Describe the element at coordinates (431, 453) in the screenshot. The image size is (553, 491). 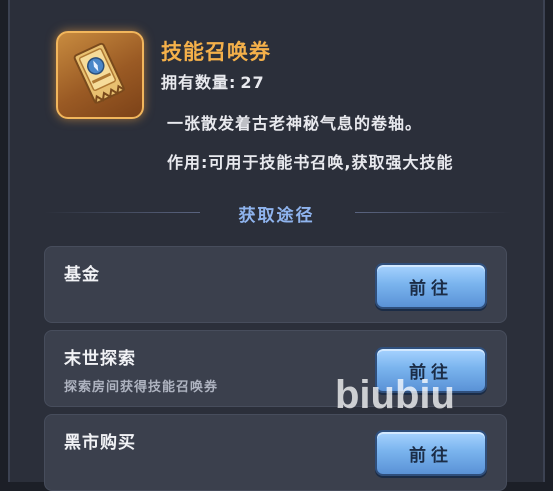
I see `go-button-black-market: 前往` at that location.